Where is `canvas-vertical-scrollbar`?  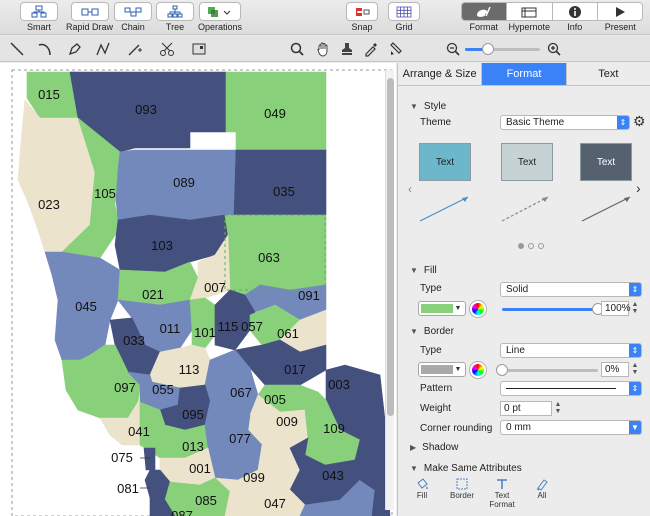
canvas-vertical-scrollbar is located at coordinates (389, 290).